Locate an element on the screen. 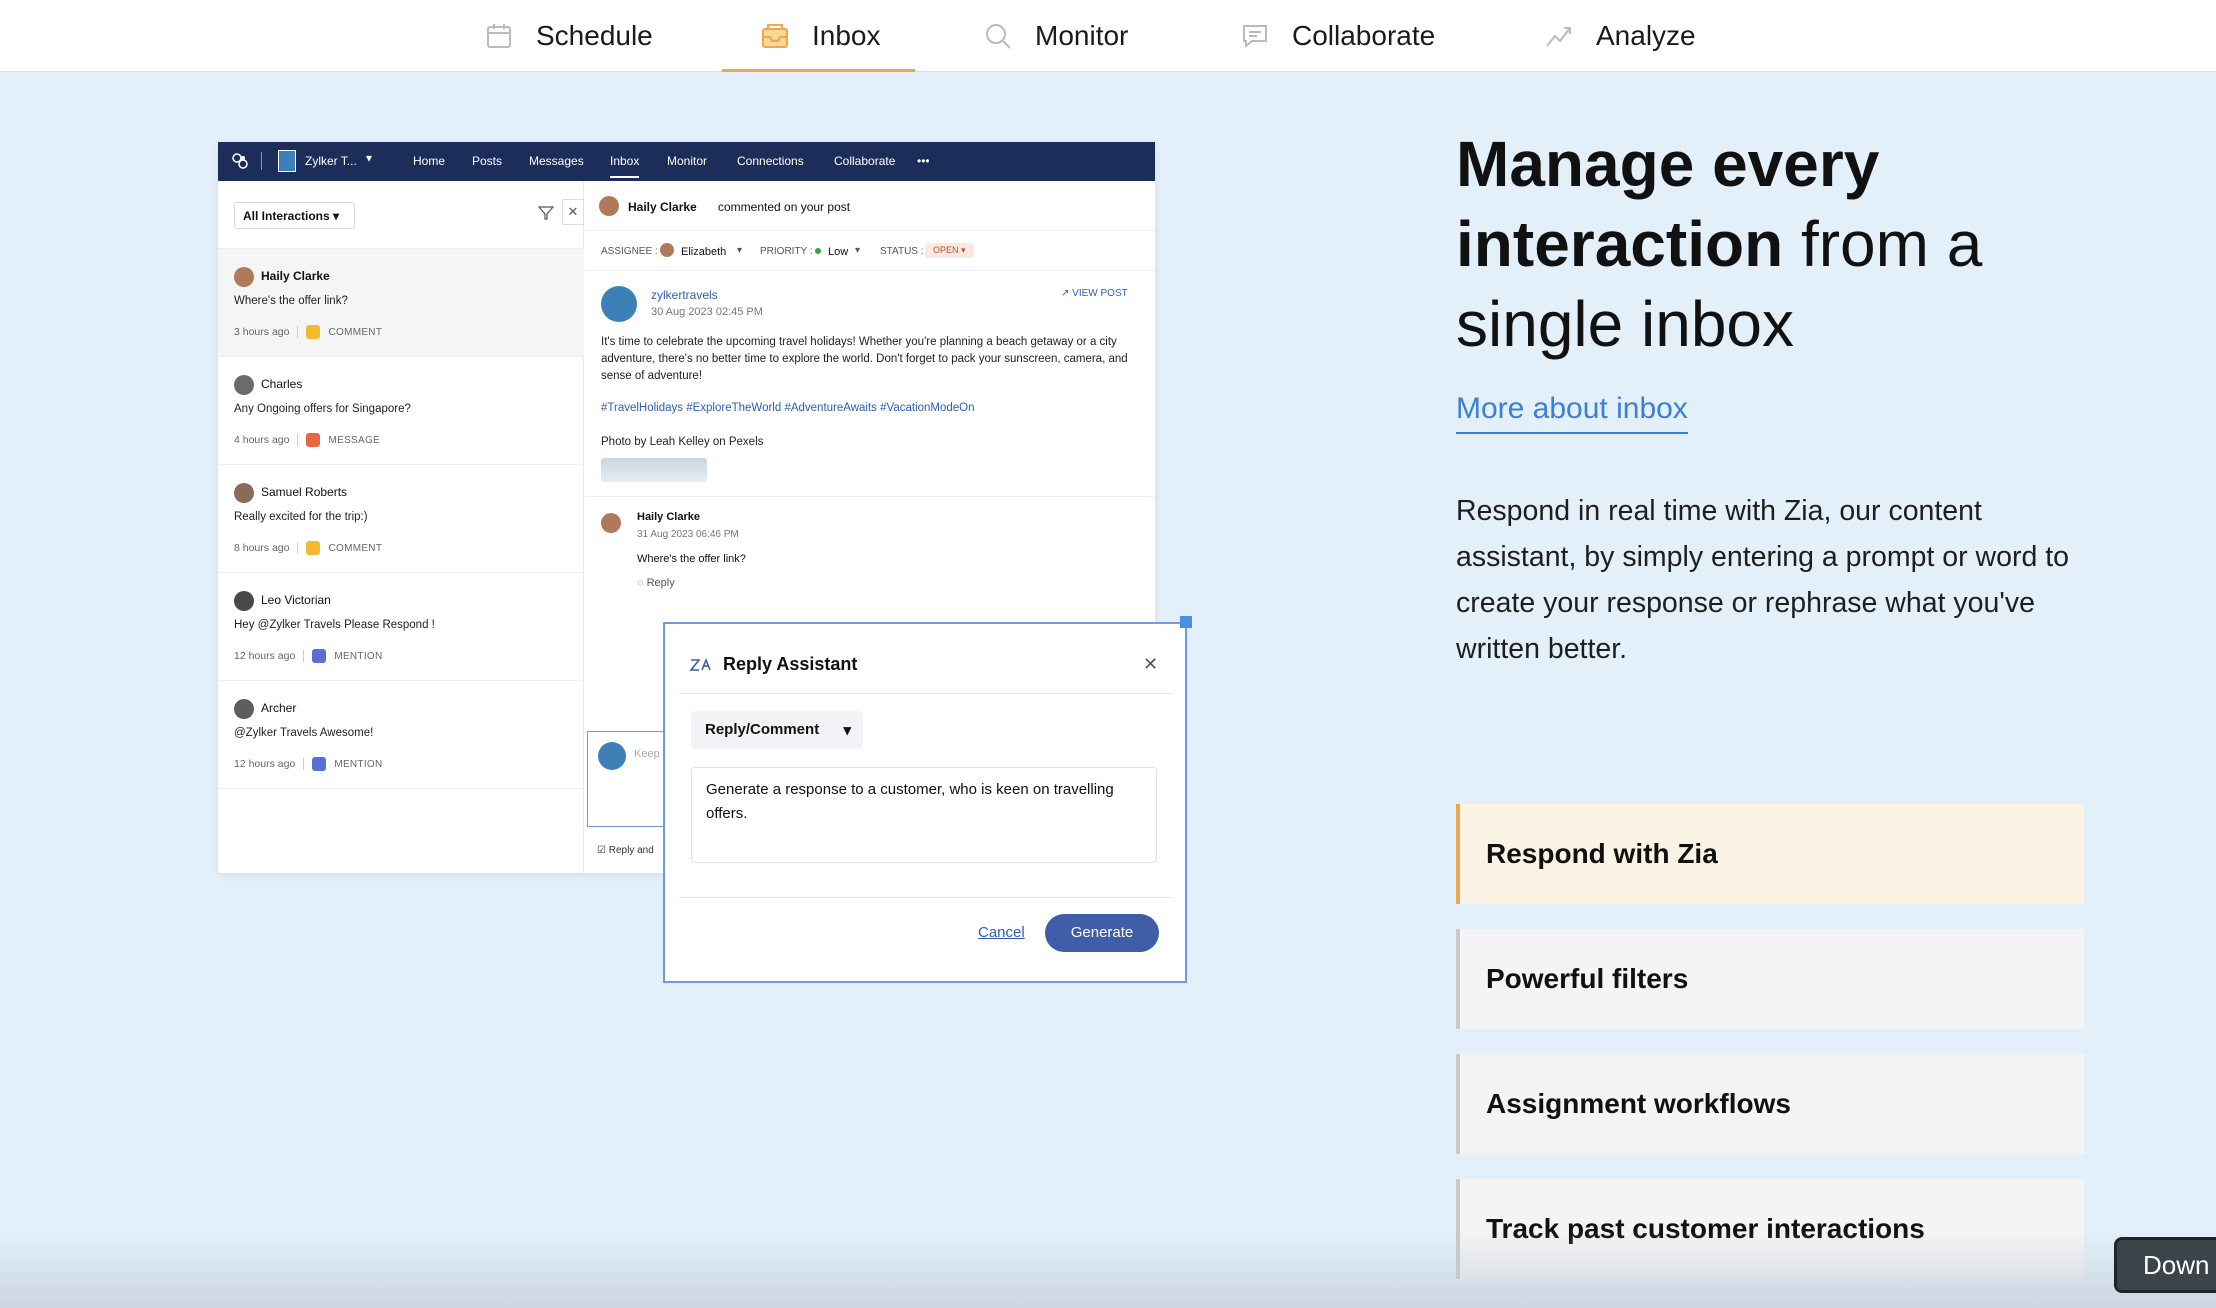 This screenshot has width=2216, height=1308. assignee-label: ASSIGNEE : is located at coordinates (629, 251).